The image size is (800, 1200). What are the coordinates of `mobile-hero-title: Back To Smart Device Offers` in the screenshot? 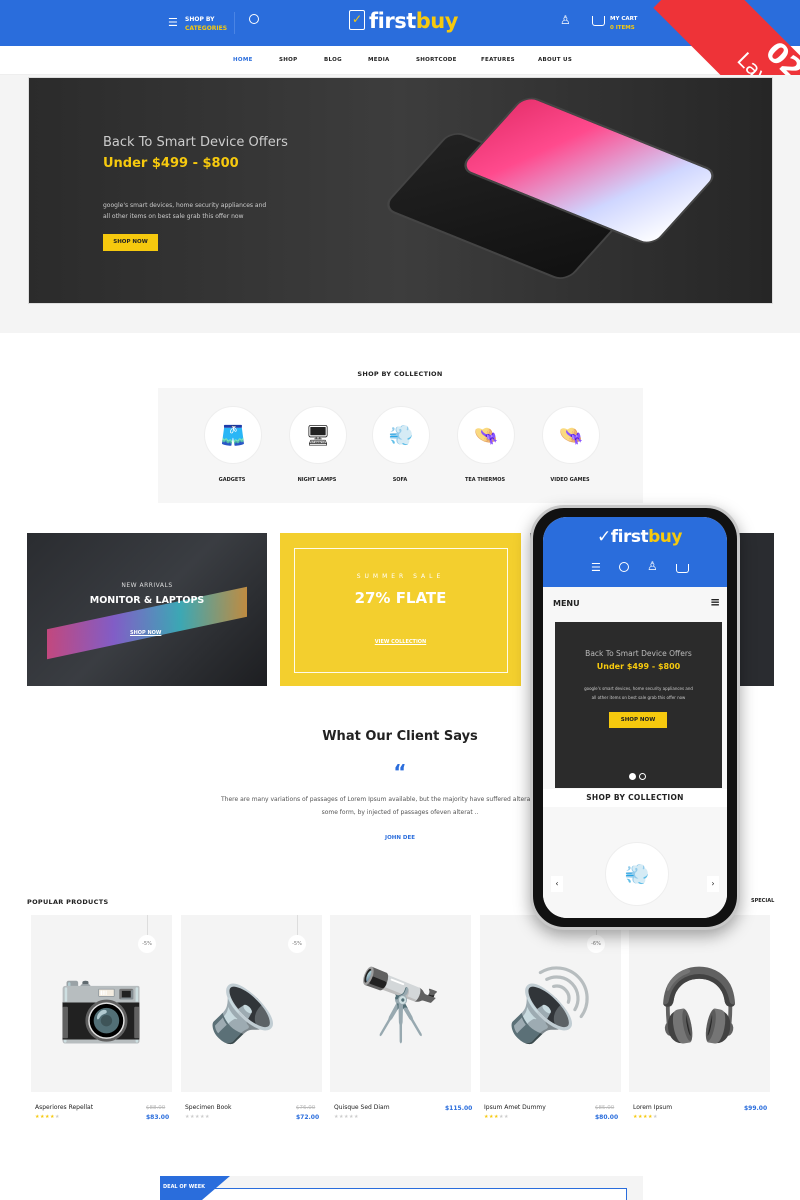 It's located at (638, 653).